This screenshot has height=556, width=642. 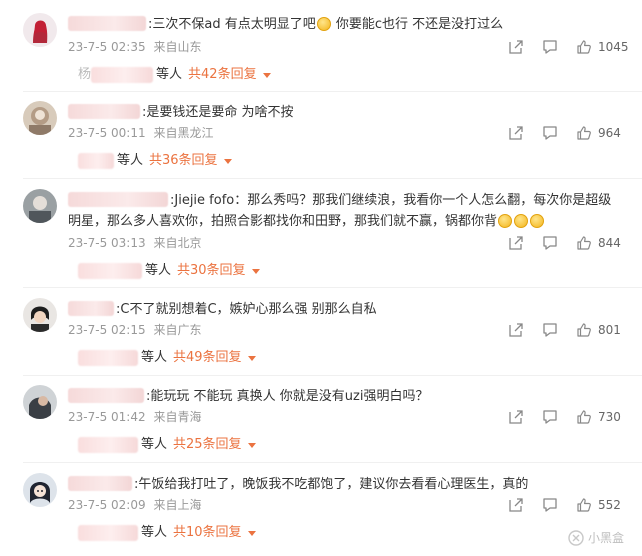 What do you see at coordinates (167, 358) in the screenshot?
I see `reply-summary: 等人 共49条回复` at bounding box center [167, 358].